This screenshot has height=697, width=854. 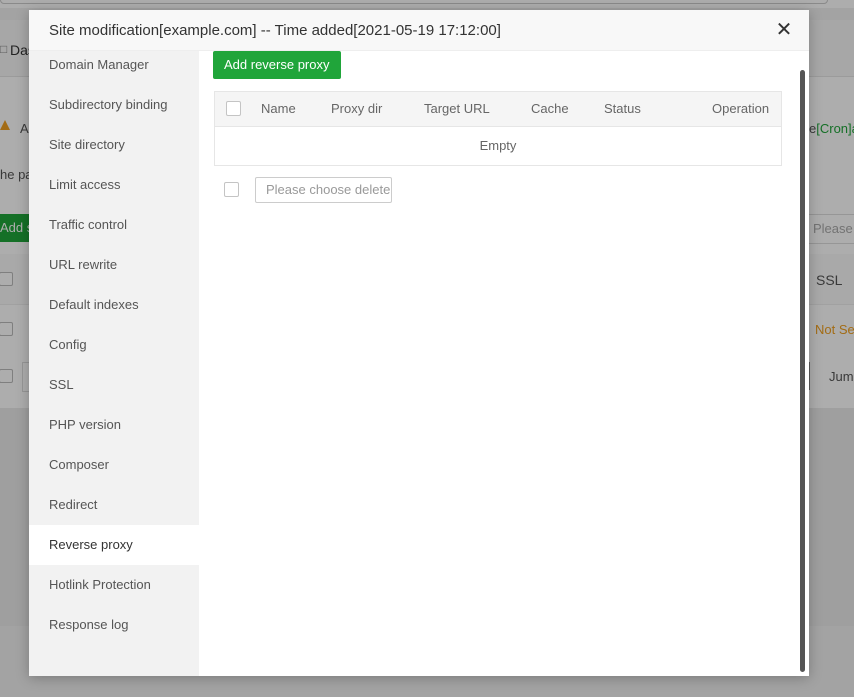 I want to click on sidebar-item-url-rewrite: URL rewrite, so click(x=114, y=265).